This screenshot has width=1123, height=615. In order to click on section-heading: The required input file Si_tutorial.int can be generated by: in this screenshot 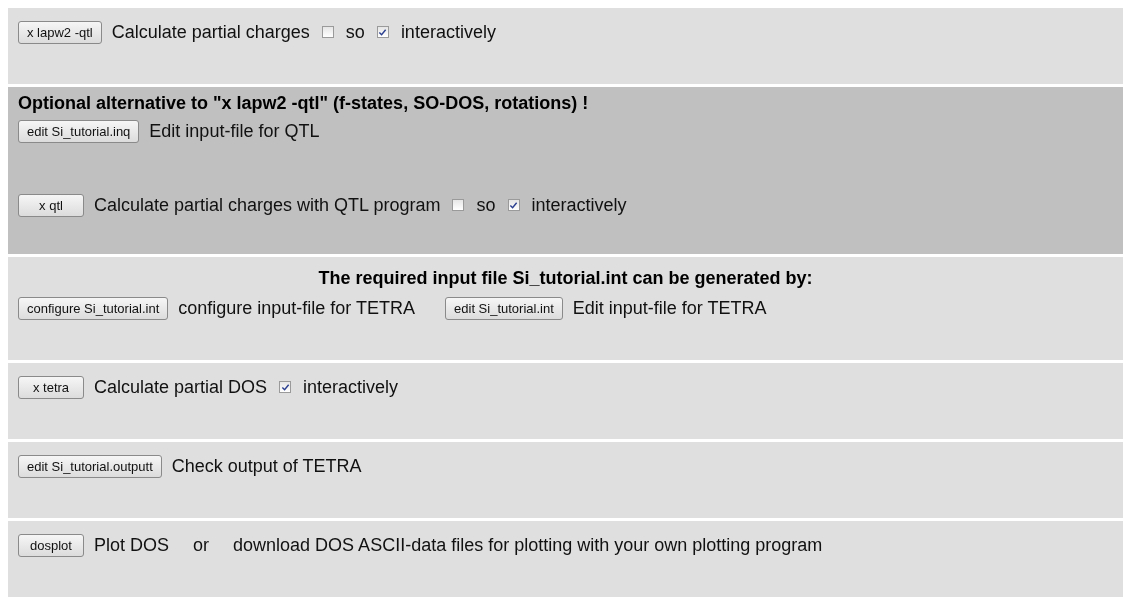, I will do `click(565, 278)`.